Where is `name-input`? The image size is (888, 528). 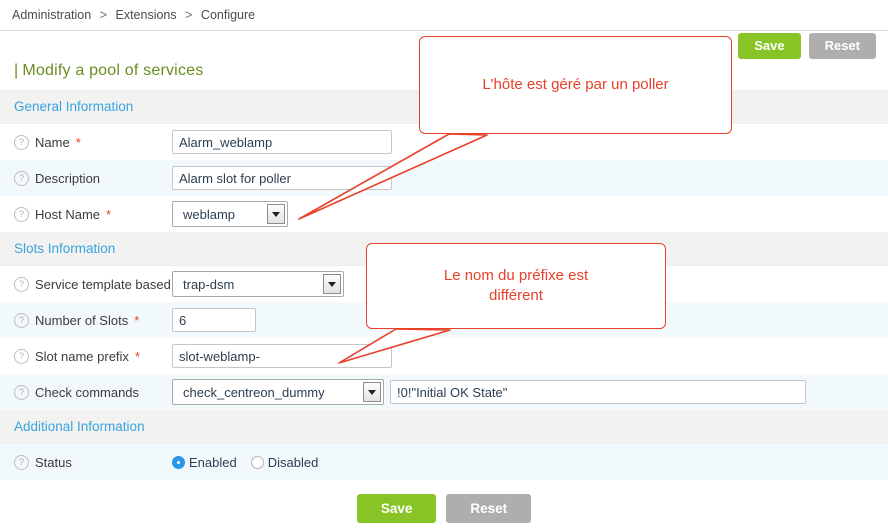 name-input is located at coordinates (282, 142).